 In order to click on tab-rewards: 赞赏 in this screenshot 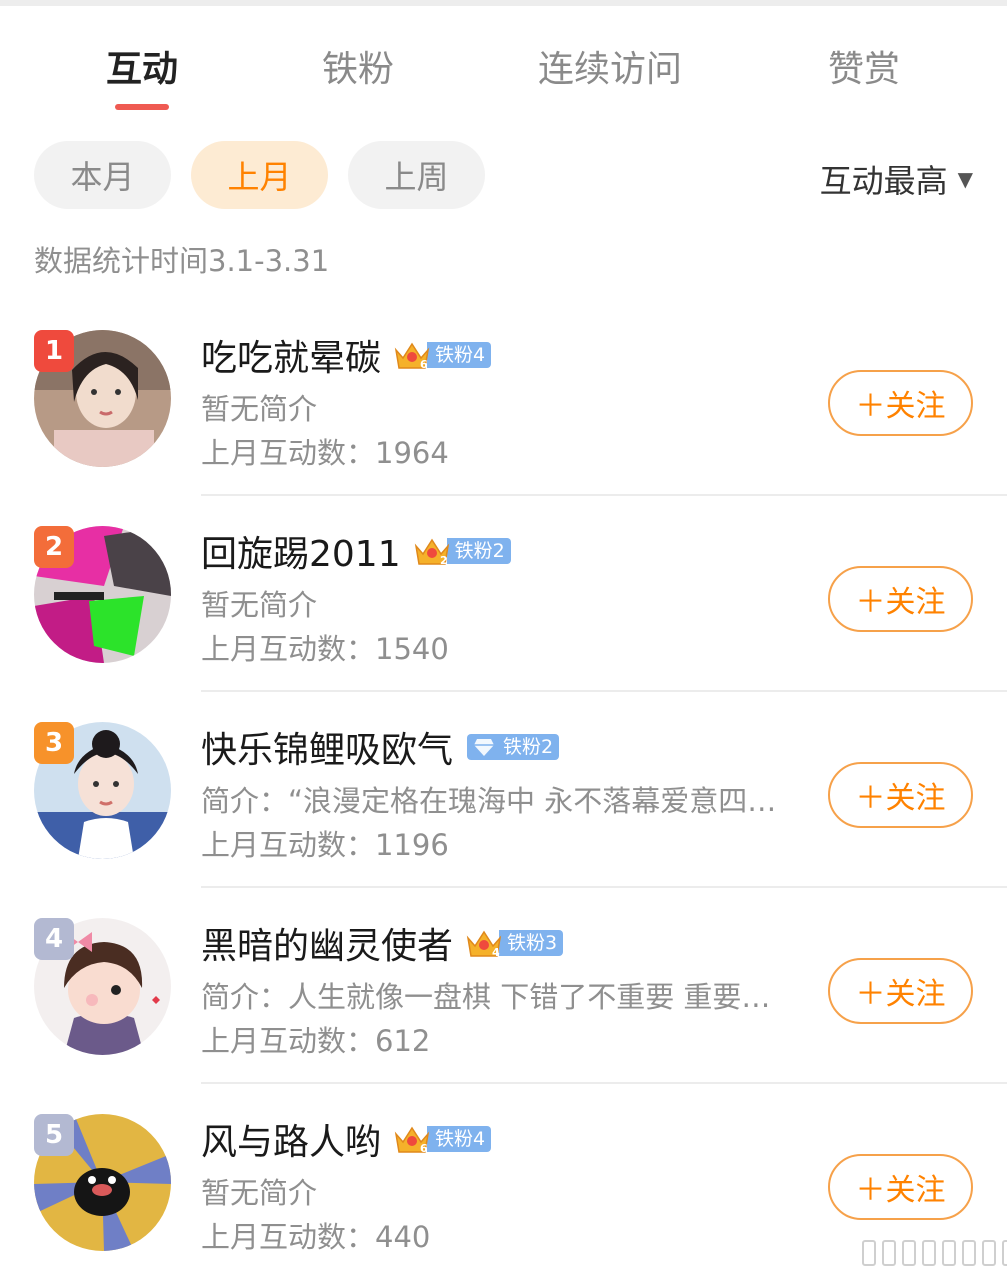, I will do `click(864, 66)`.